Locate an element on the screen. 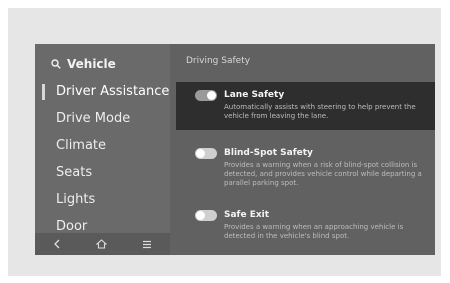 The width and height of the screenshot is (450, 283). search-button: Vehicle is located at coordinates (83, 64).